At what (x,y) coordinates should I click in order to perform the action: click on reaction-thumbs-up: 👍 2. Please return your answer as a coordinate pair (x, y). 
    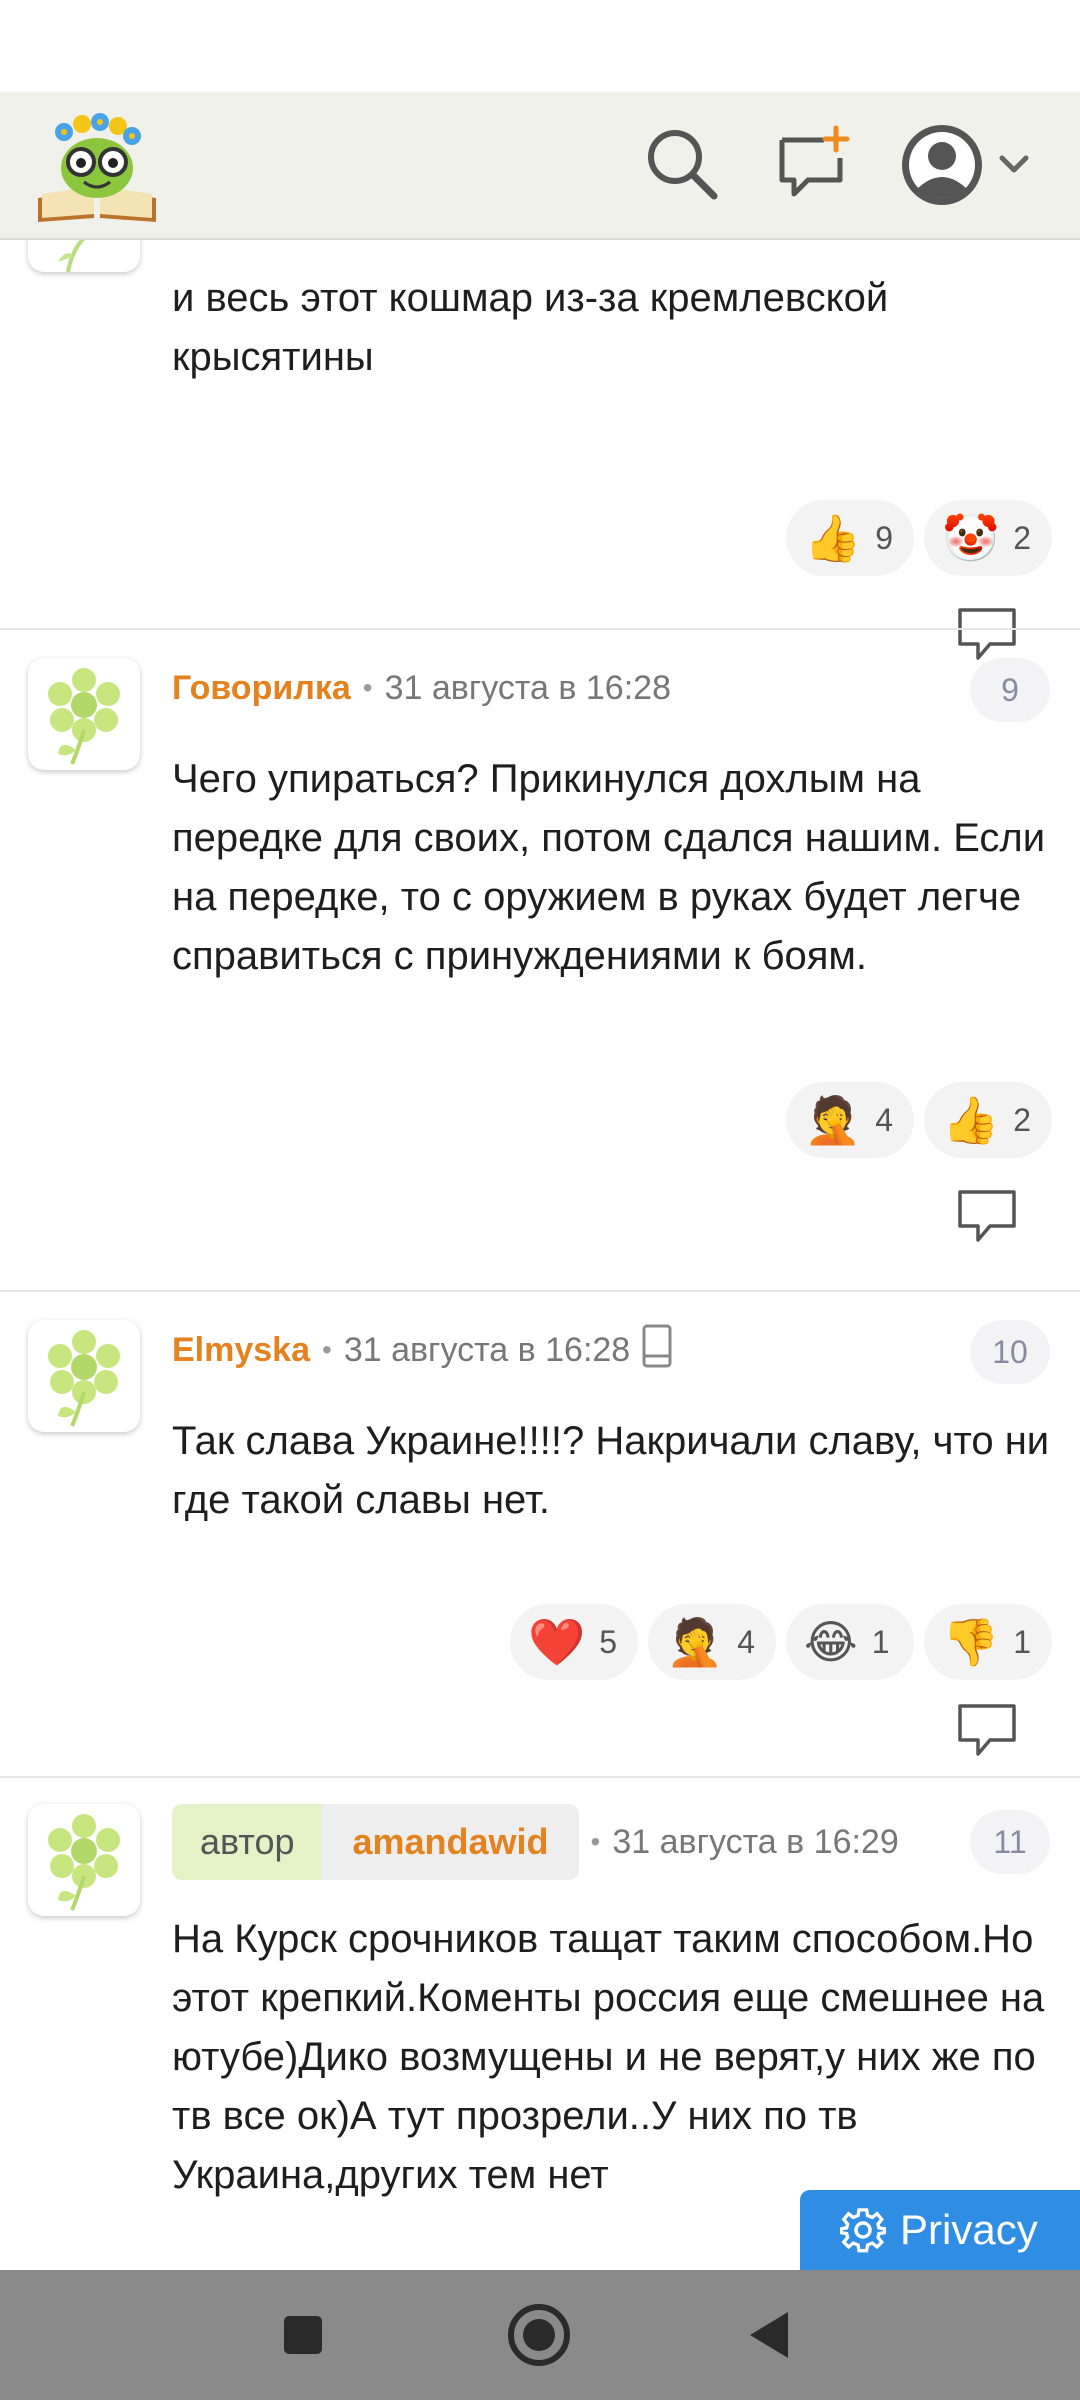
    Looking at the image, I should click on (988, 1120).